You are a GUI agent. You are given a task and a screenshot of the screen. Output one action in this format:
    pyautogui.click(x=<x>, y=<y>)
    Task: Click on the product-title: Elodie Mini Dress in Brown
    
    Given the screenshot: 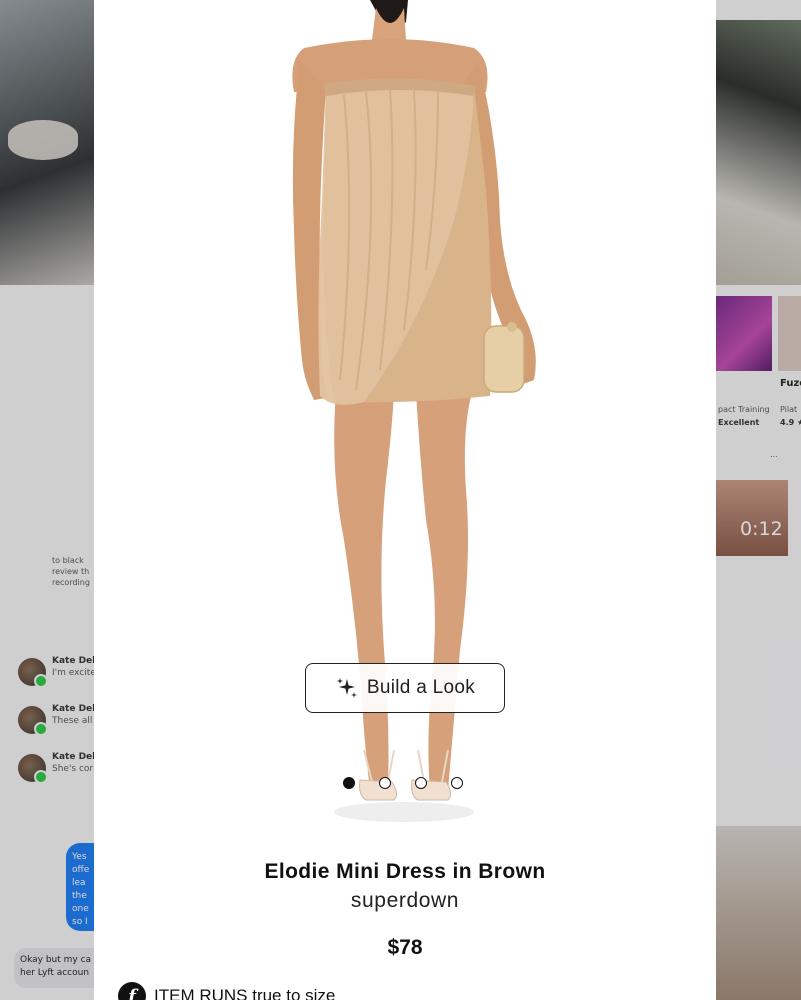 What is the action you would take?
    pyautogui.click(x=405, y=871)
    